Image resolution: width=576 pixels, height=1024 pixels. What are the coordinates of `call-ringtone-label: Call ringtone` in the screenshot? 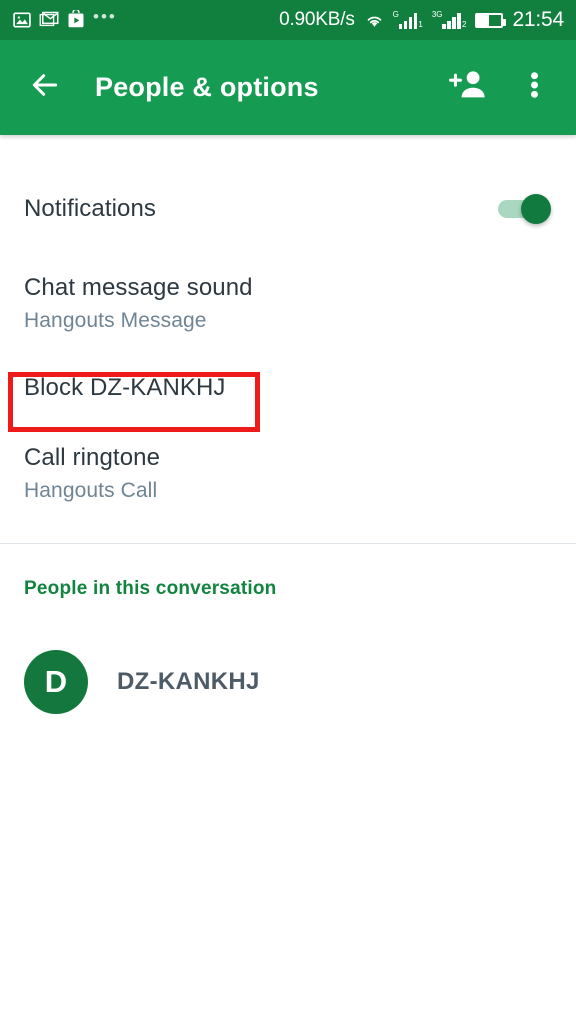 It's located at (92, 457).